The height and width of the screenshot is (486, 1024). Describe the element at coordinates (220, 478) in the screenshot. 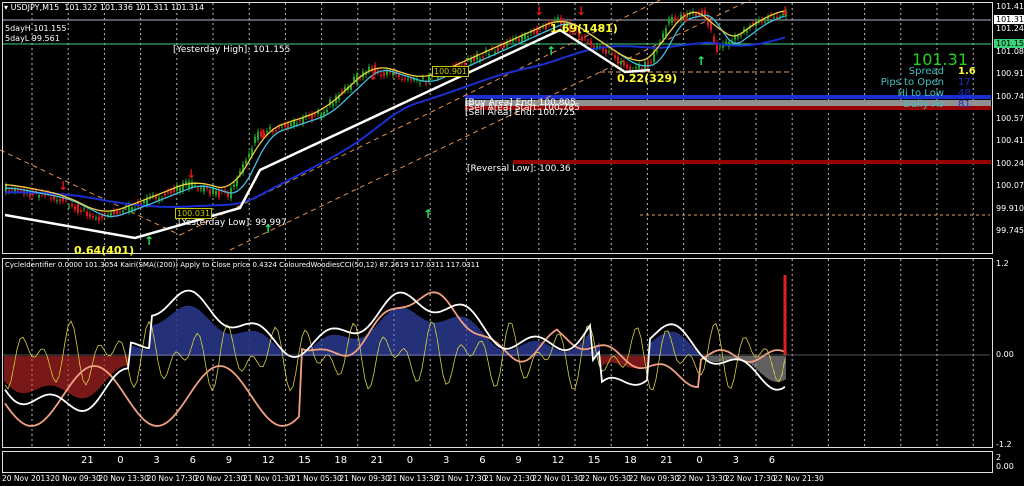

I see `date-label: 20 Nov 21:30` at that location.